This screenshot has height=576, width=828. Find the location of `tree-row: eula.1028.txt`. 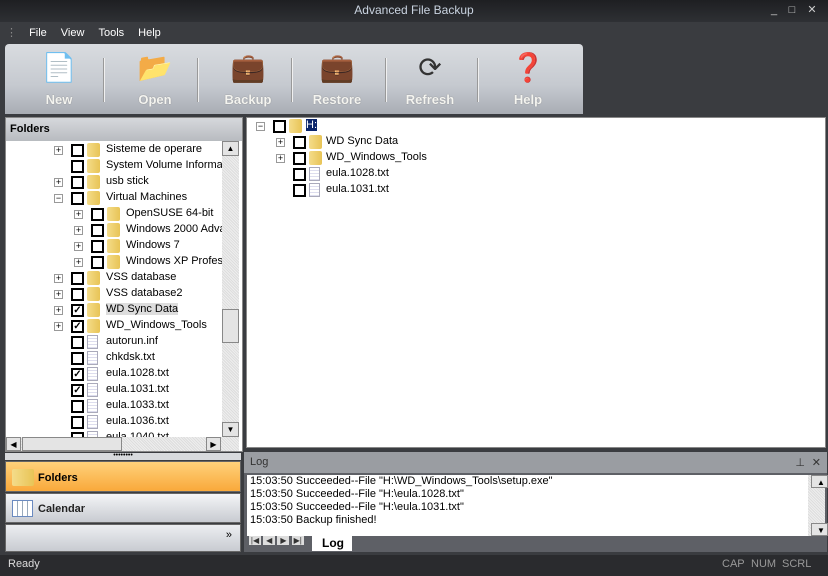

tree-row: eula.1028.txt is located at coordinates (536, 174).